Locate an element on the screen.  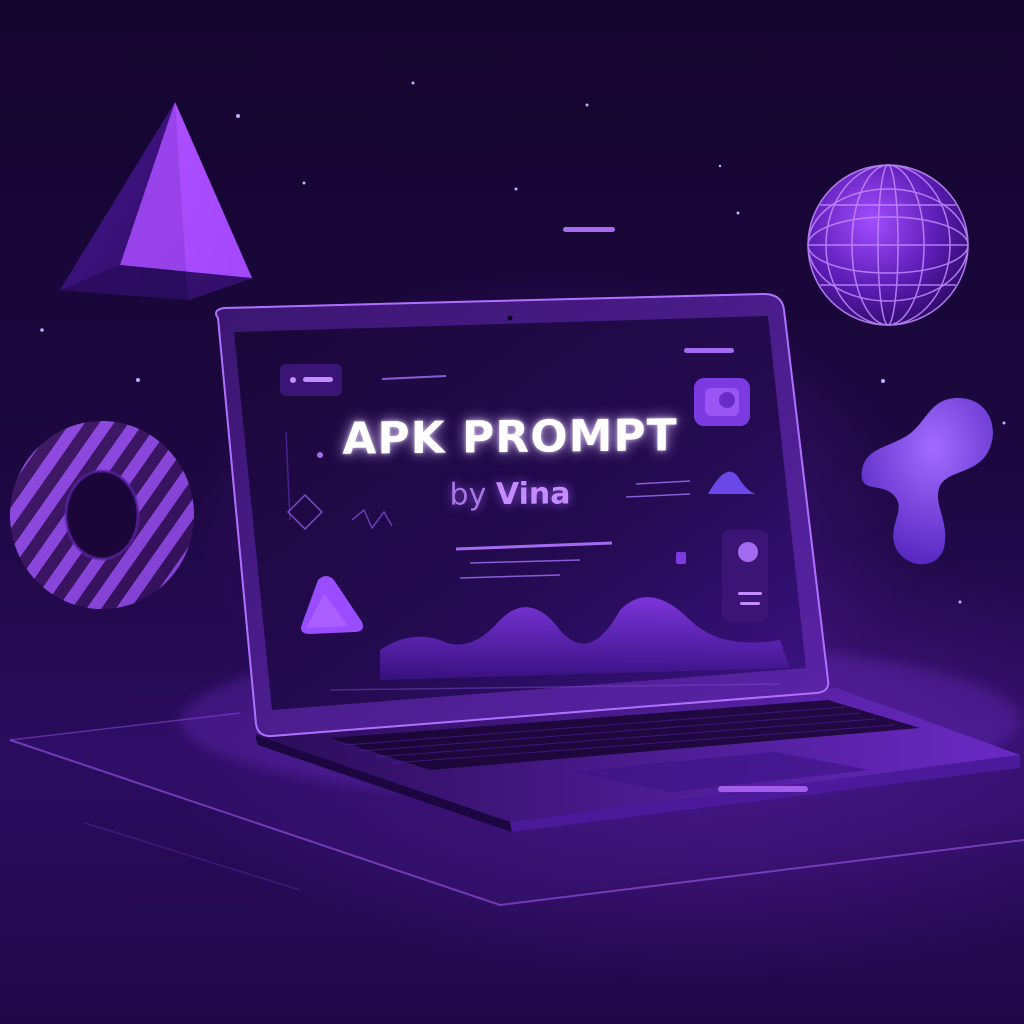
pyramid-shape is located at coordinates (156, 201).